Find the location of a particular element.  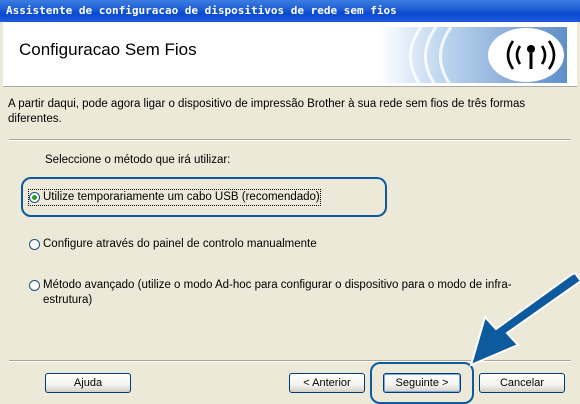

radio-button-selected is located at coordinates (34, 197).